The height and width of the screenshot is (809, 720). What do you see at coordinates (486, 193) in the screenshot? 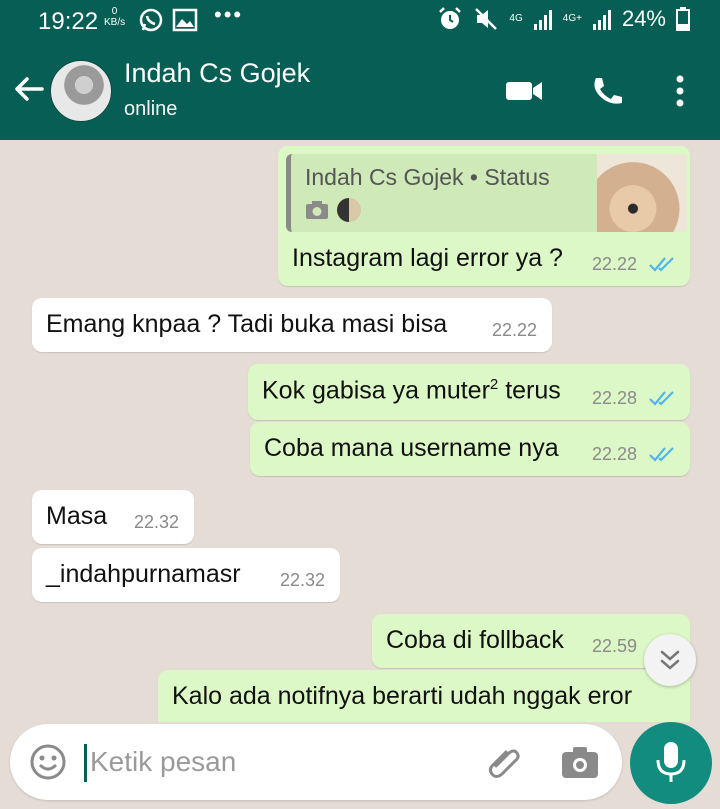
I see `quoted-status: Indah Cs Gojek • Status` at bounding box center [486, 193].